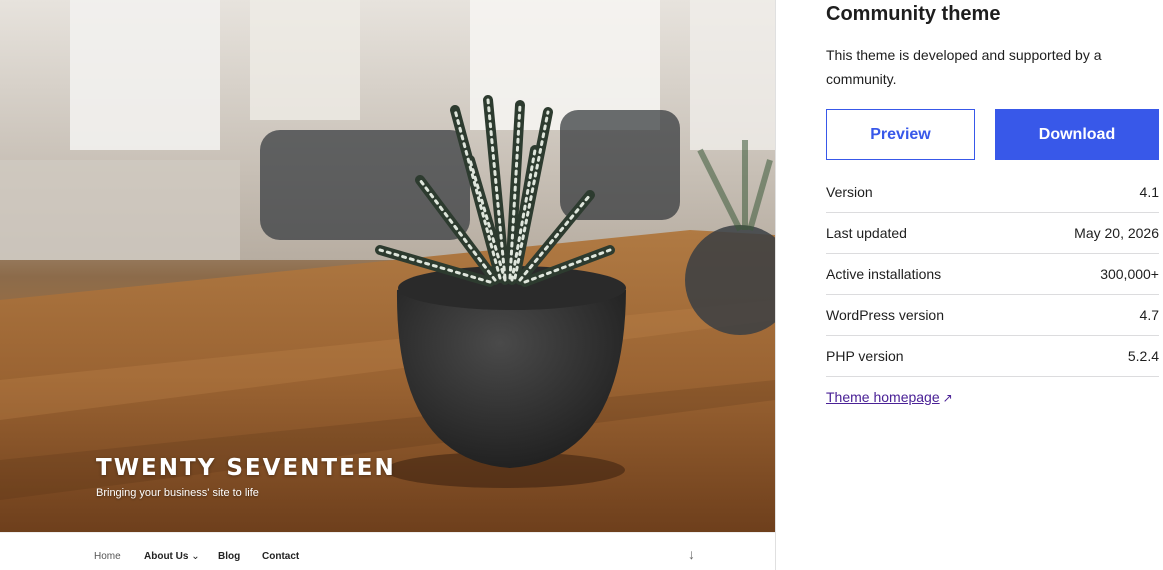 The height and width of the screenshot is (570, 1163). What do you see at coordinates (691, 554) in the screenshot?
I see `arrow-down-icon: ↓` at bounding box center [691, 554].